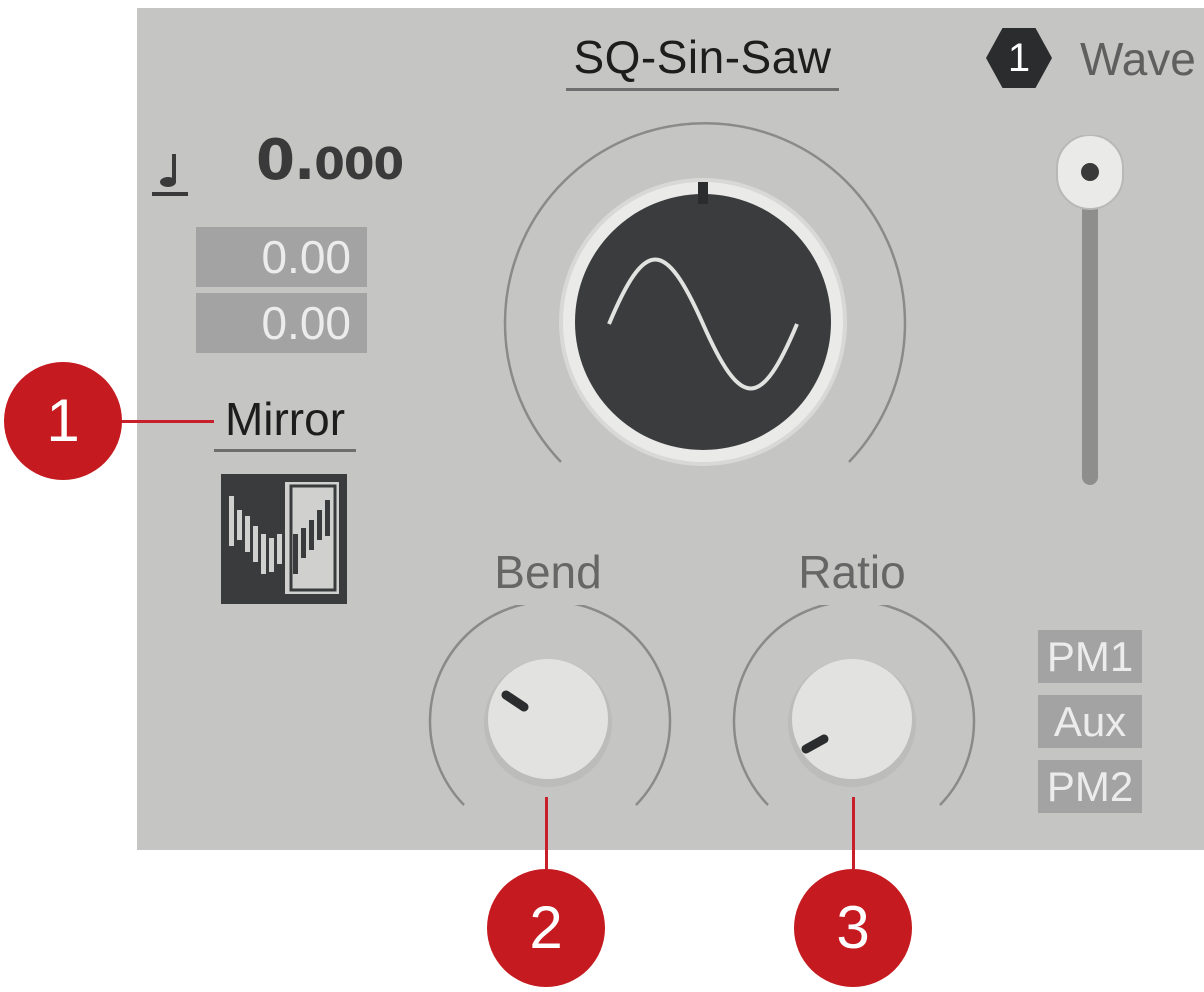 This screenshot has height=992, width=1204. Describe the element at coordinates (285, 419) in the screenshot. I see `mirror-selector: Mirror` at that location.